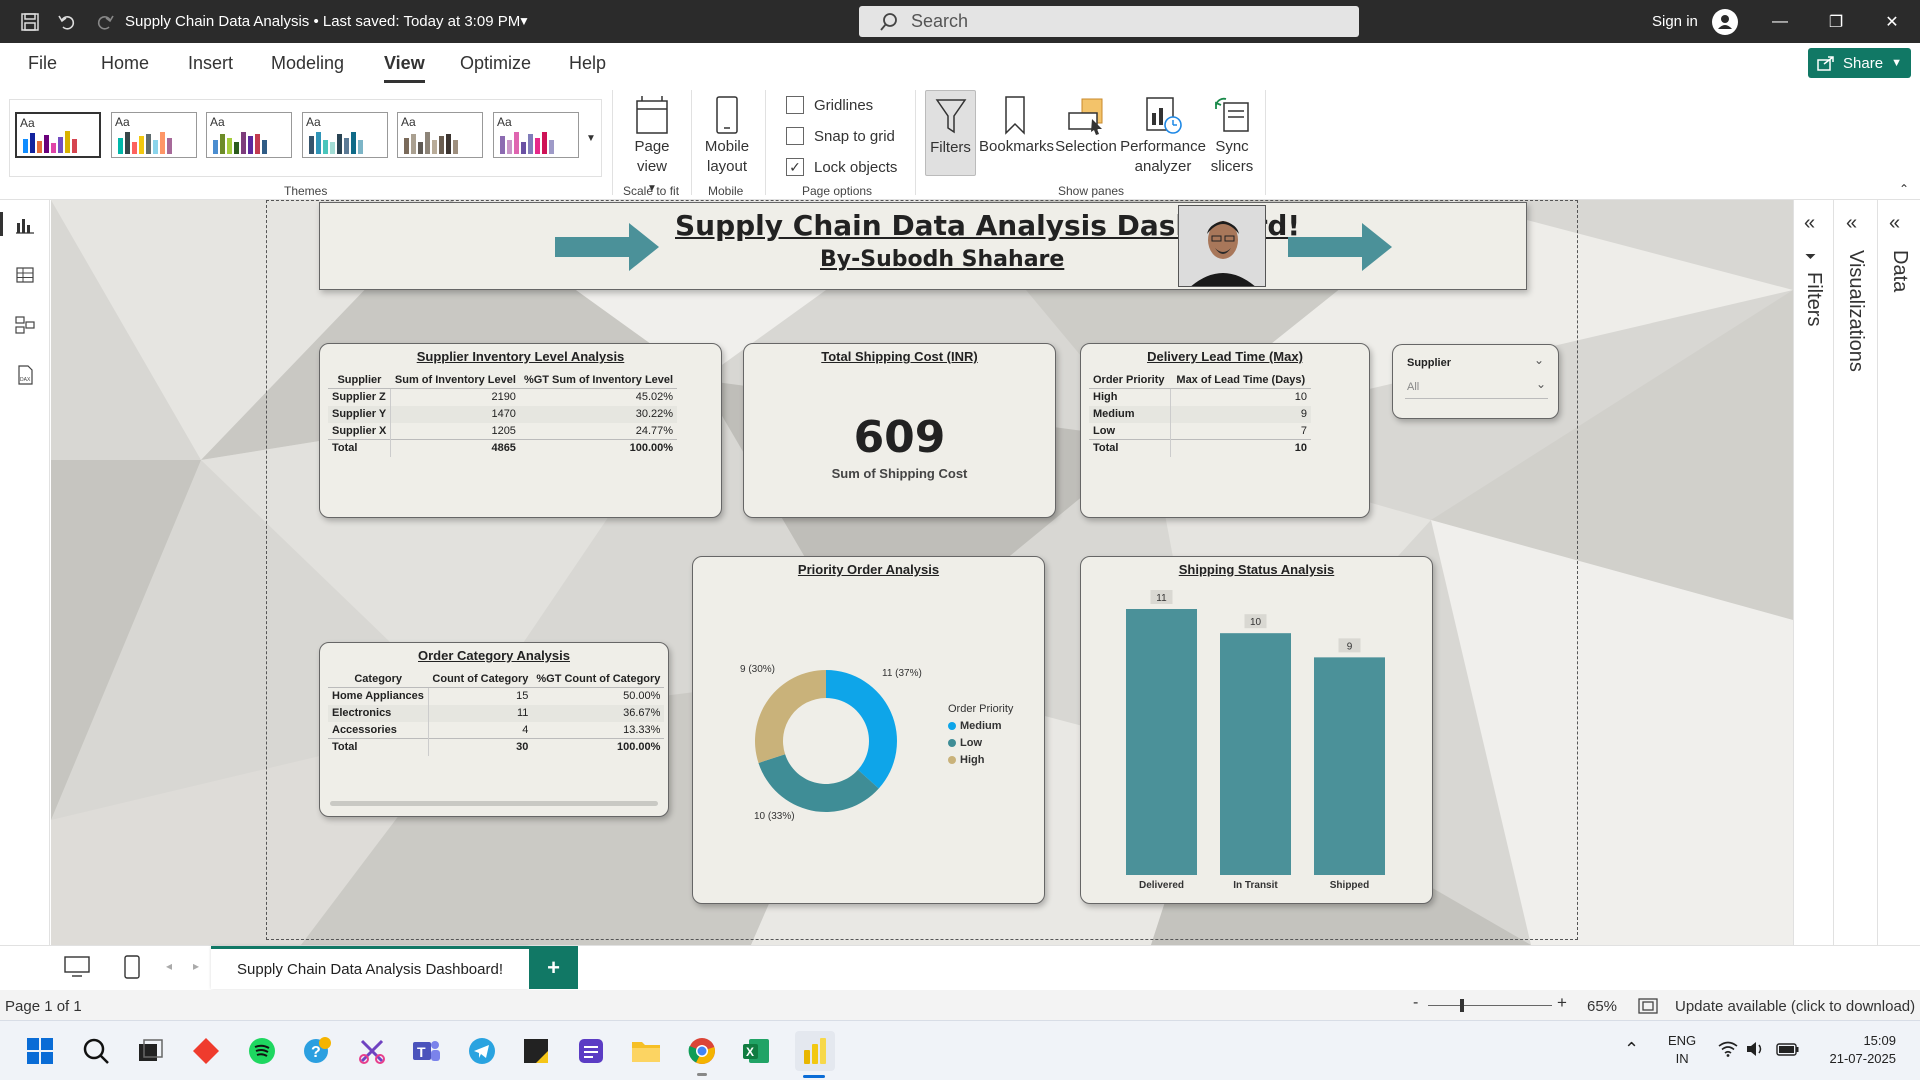 The height and width of the screenshot is (1080, 1920). I want to click on menu-insert: Insert, so click(210, 63).